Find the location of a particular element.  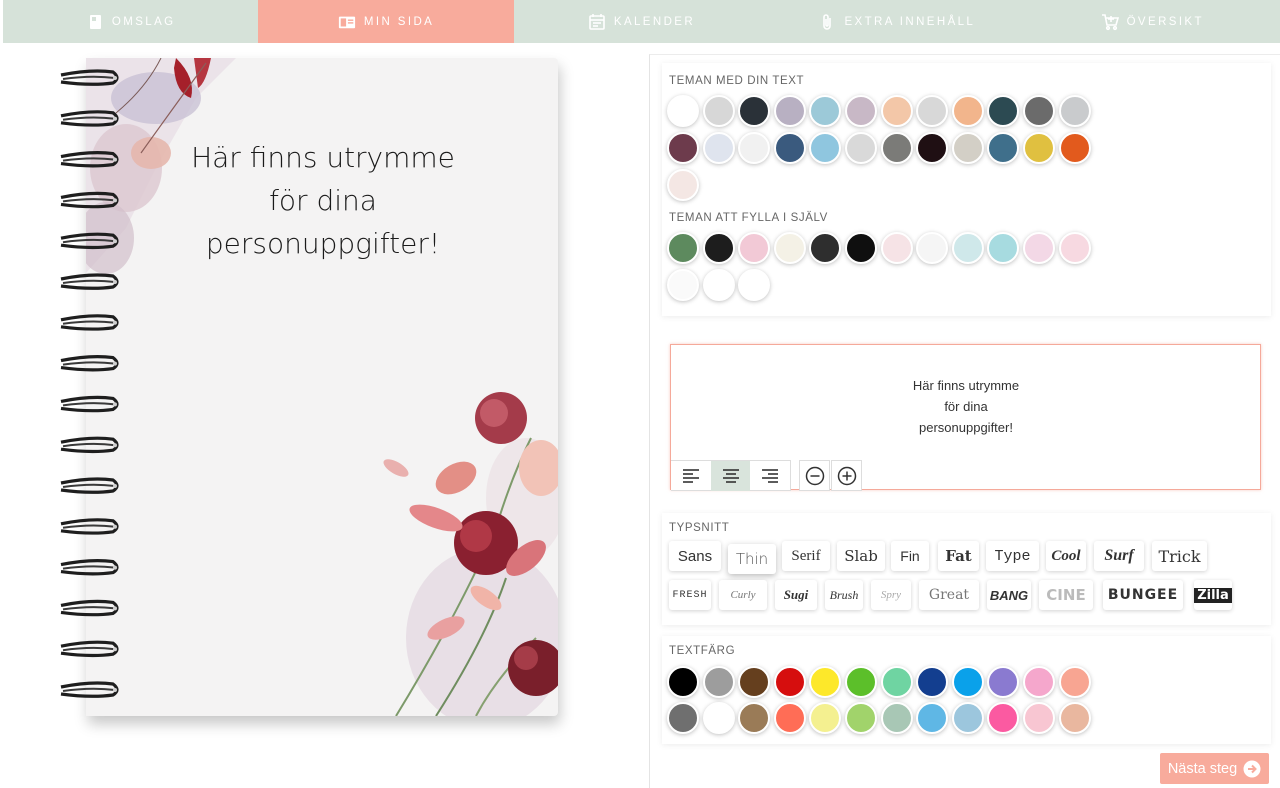

tab-omslag: OMSLAG is located at coordinates (130, 21).